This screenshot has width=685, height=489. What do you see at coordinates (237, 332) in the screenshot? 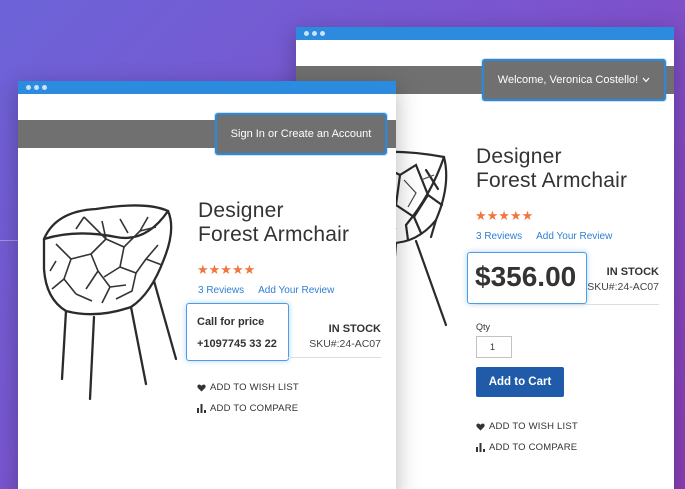
I see `call-for-price-box` at bounding box center [237, 332].